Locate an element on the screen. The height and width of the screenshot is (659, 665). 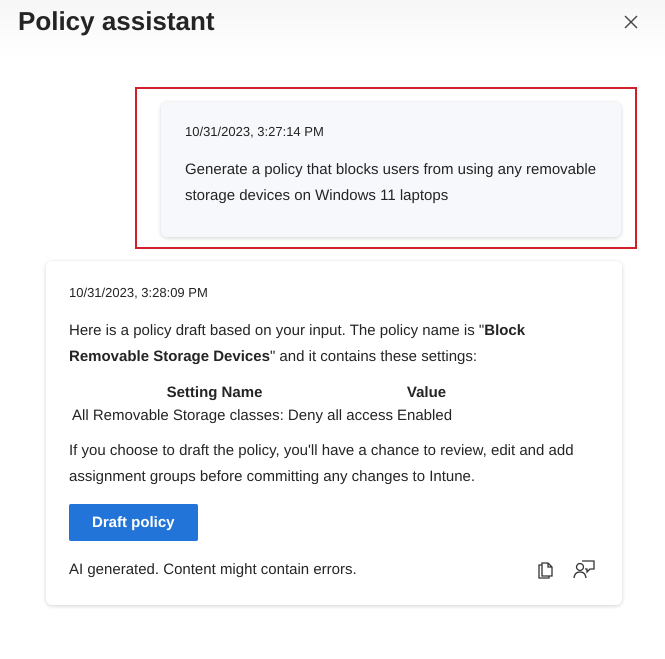
message-text: Generate a policy that blocks users from using any removable storage devices on Windows 11 laptops is located at coordinates (391, 183).